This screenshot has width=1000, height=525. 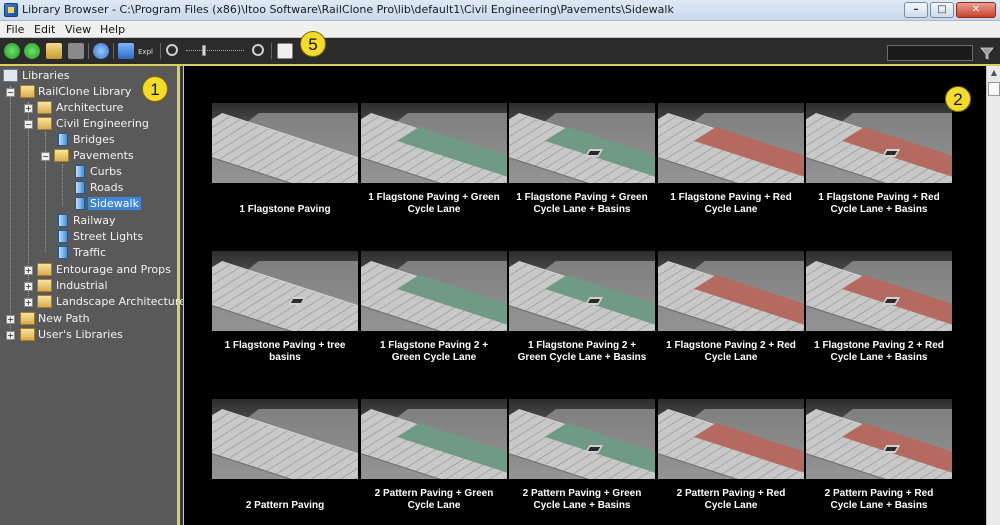 What do you see at coordinates (78, 29) in the screenshot?
I see `menu-view: View` at bounding box center [78, 29].